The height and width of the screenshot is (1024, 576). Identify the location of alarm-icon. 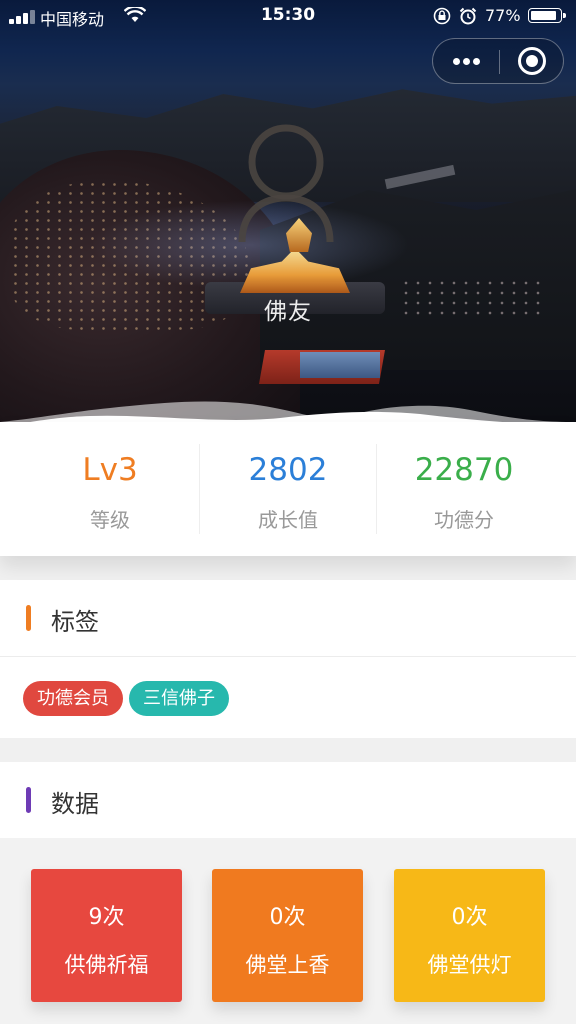
(468, 16).